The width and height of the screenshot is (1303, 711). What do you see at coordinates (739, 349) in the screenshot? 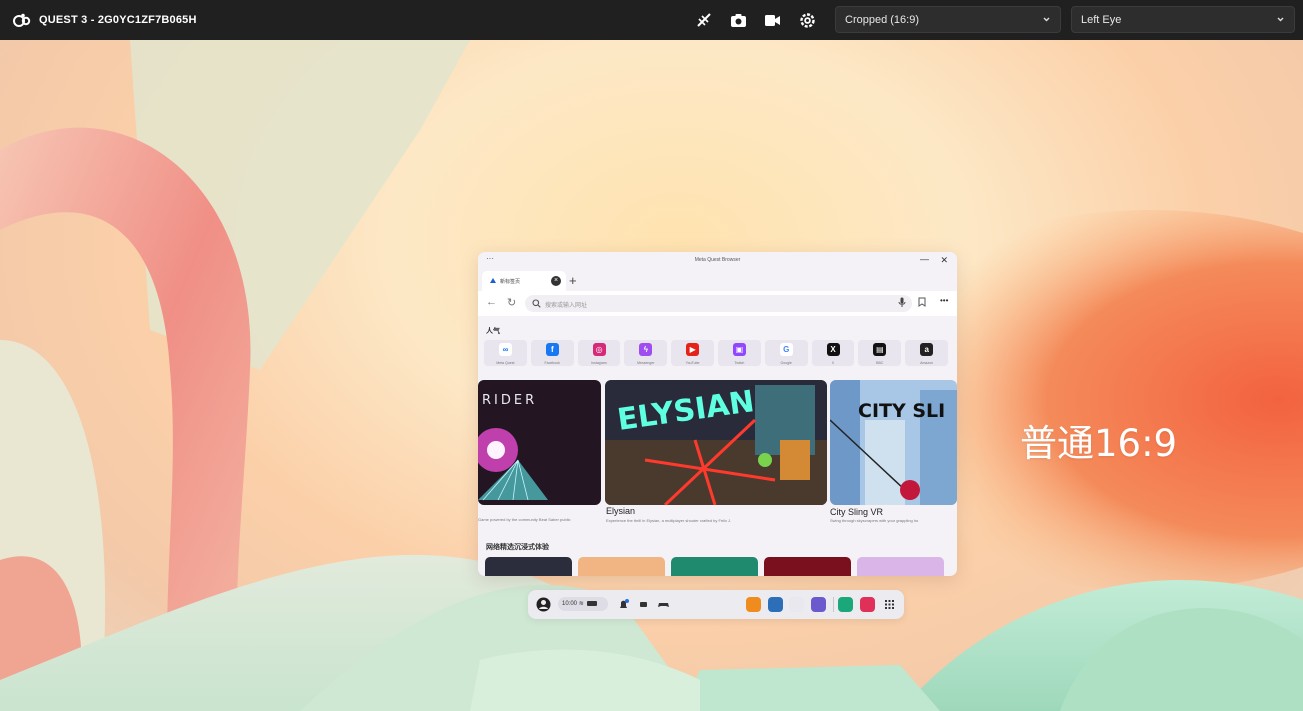
I see `twitch-icon: ▣` at bounding box center [739, 349].